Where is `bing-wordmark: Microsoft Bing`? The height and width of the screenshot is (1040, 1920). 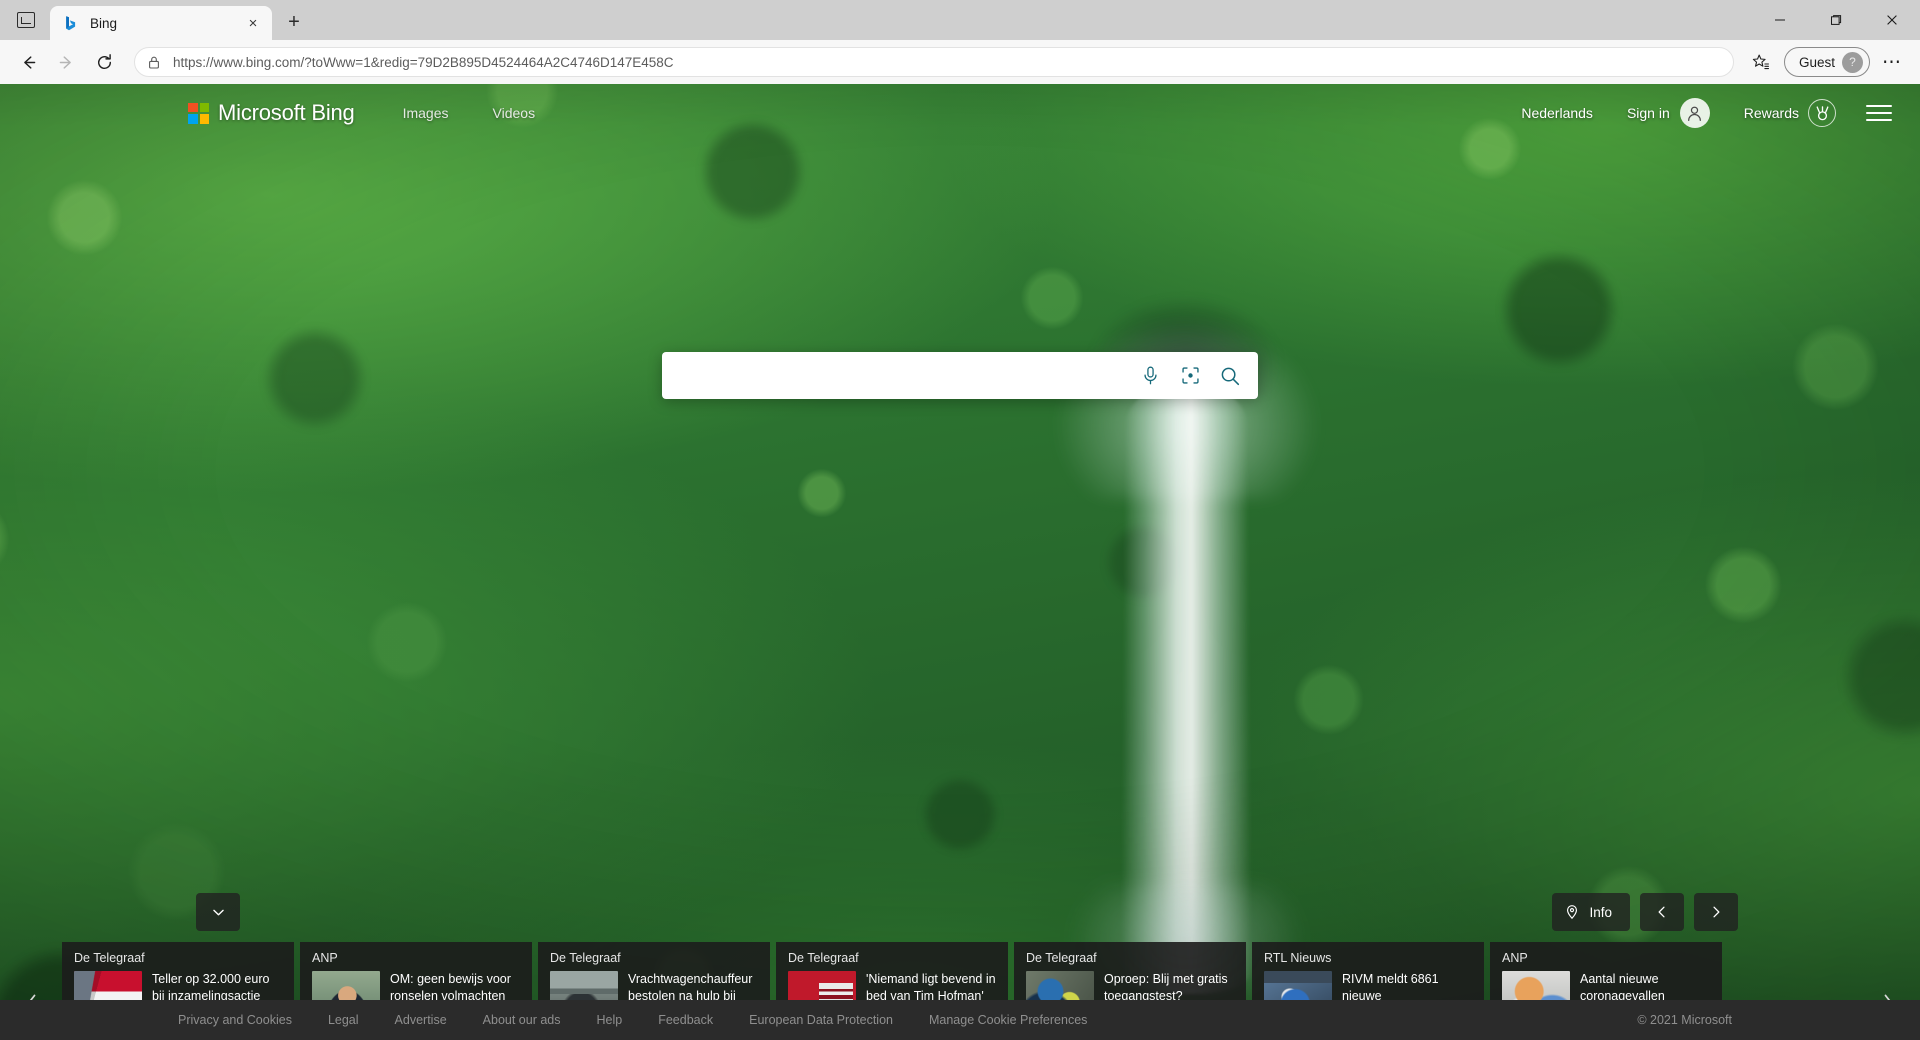 bing-wordmark: Microsoft Bing is located at coordinates (286, 112).